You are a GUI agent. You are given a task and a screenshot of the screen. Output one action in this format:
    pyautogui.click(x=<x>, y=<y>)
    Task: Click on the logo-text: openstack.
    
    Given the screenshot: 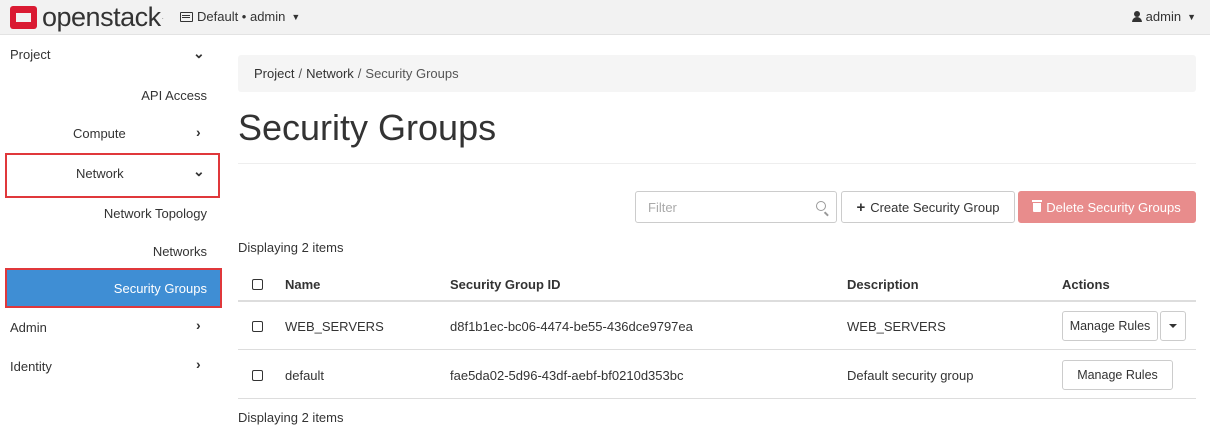 What is the action you would take?
    pyautogui.click(x=103, y=17)
    